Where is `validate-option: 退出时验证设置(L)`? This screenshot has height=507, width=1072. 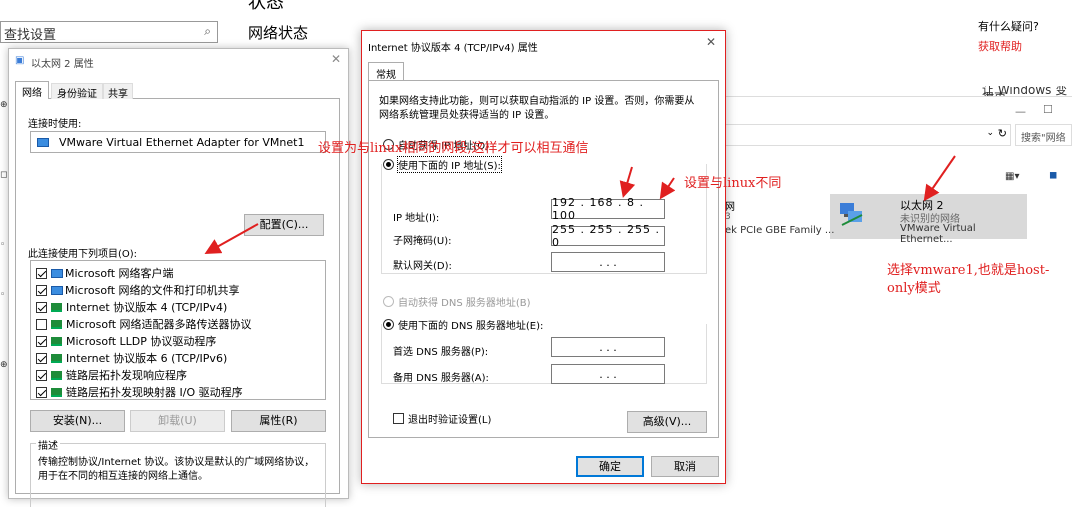
validate-option: 退出时验证设置(L) is located at coordinates (442, 418).